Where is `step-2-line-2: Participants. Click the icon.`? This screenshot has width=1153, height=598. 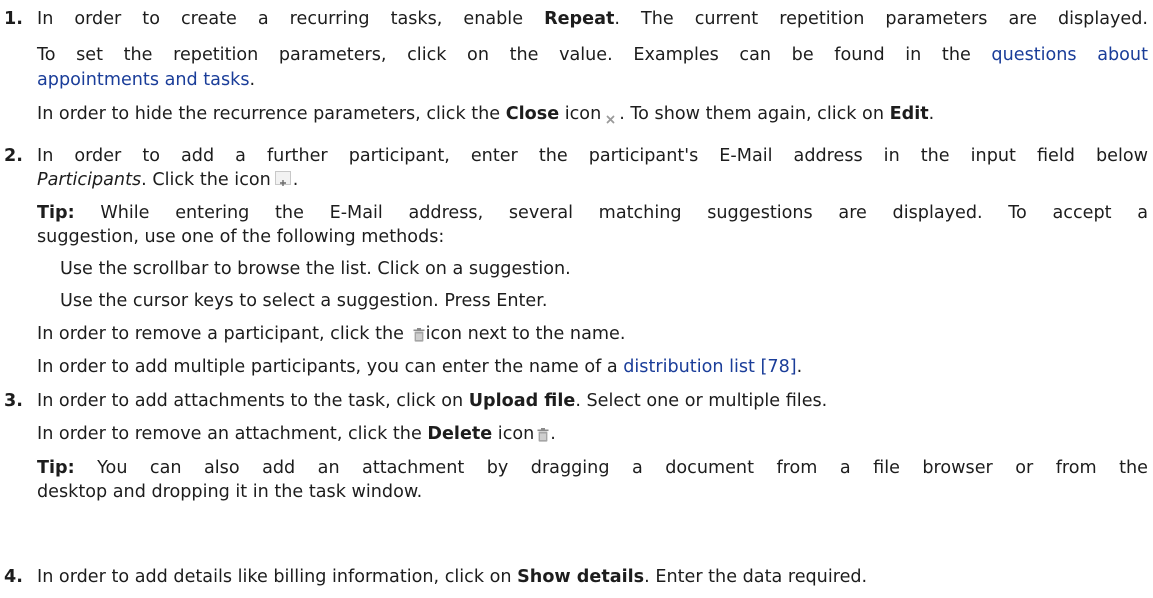 step-2-line-2: Participants. Click the icon. is located at coordinates (167, 180).